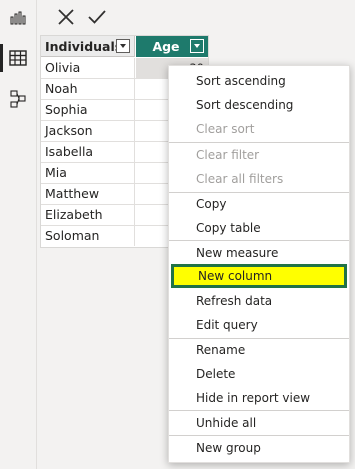 The height and width of the screenshot is (469, 355). Describe the element at coordinates (88, 215) in the screenshot. I see `cell-individual: Elizabeth` at that location.